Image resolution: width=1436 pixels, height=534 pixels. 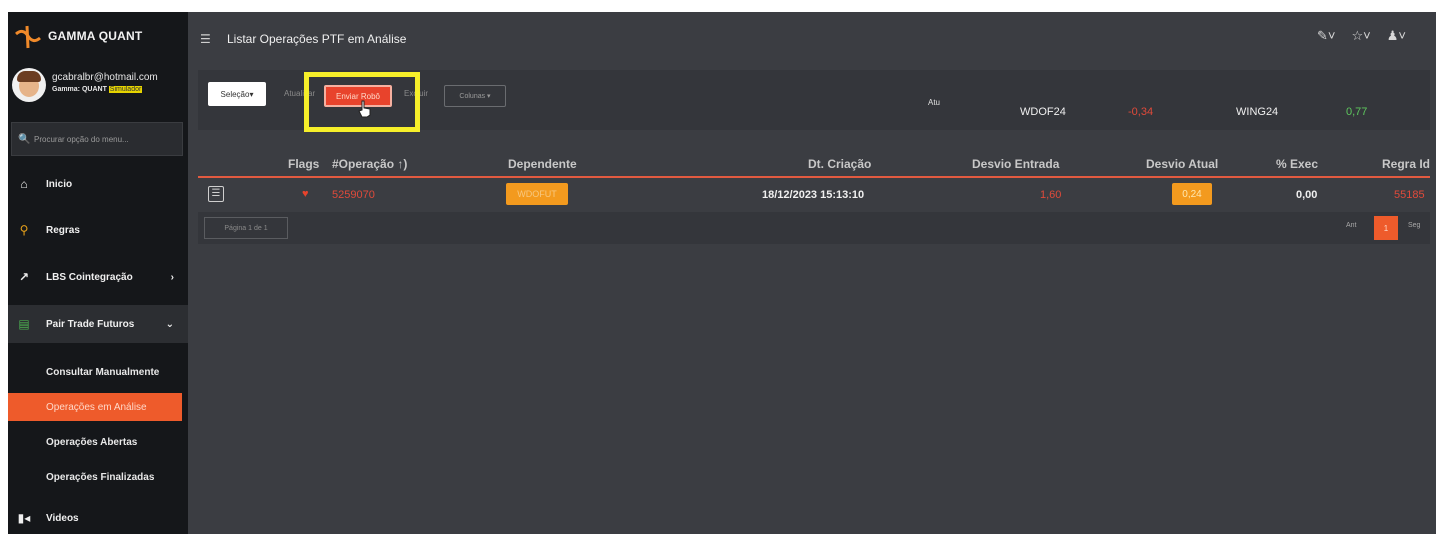 I want to click on gamma-logo-icon, so click(x=28, y=37).